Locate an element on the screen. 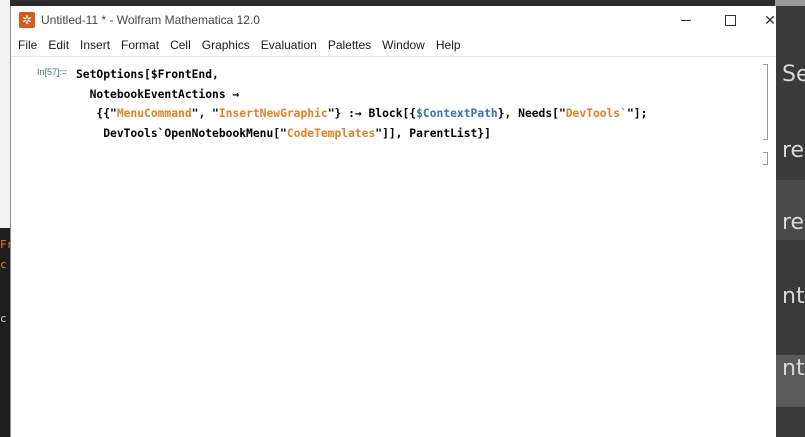 The width and height of the screenshot is (805, 437). code-line-1: SetOptions[$FrontEnd, is located at coordinates (147, 74).